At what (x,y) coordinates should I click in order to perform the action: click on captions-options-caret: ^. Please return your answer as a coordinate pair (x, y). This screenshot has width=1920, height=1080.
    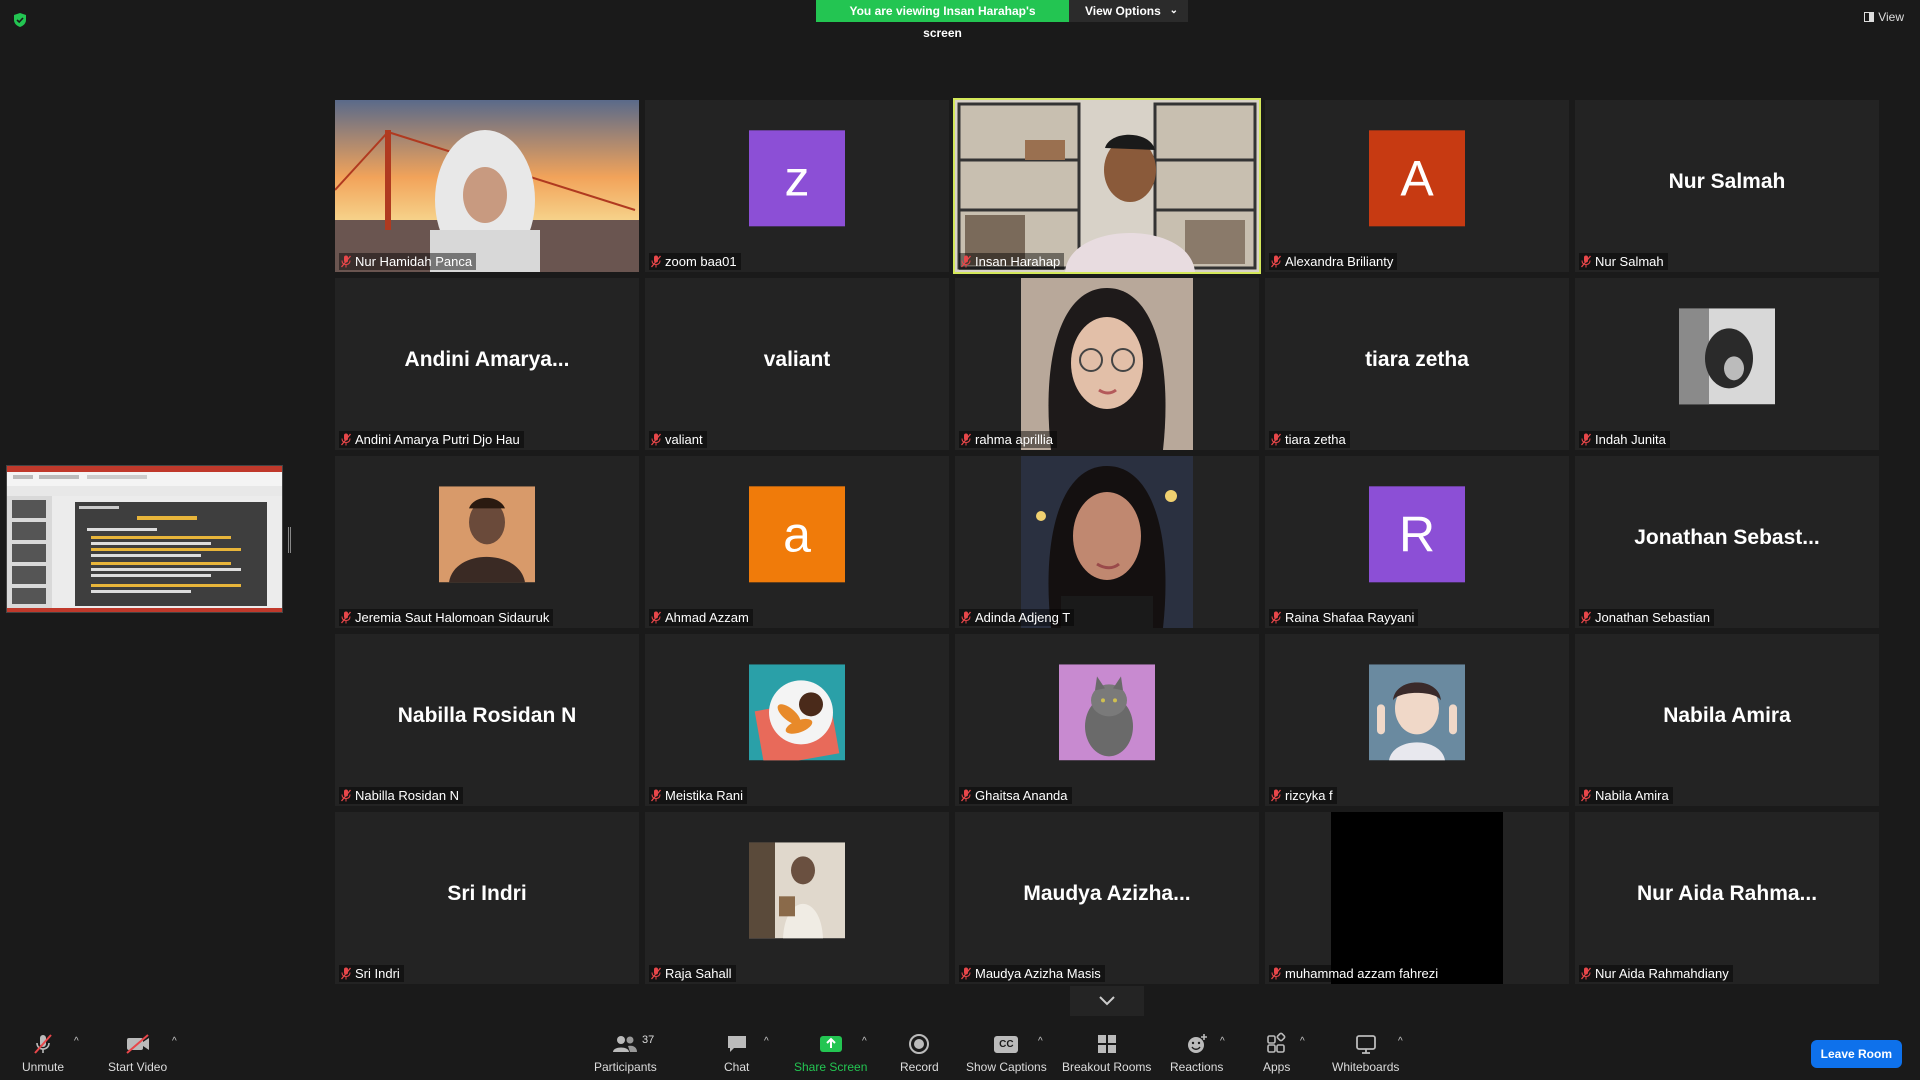
    Looking at the image, I should click on (1040, 1041).